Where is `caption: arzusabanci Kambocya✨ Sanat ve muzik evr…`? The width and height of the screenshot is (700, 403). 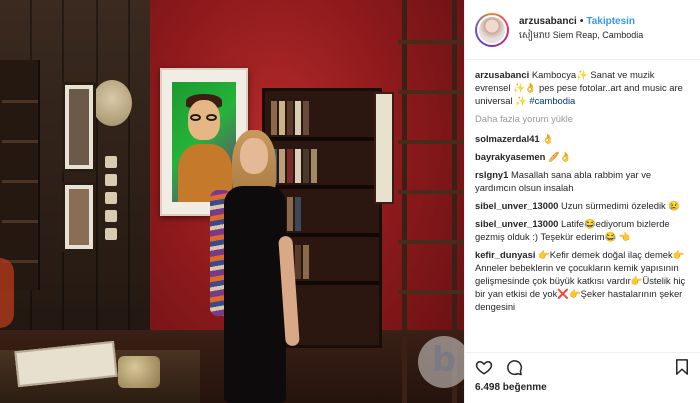
caption: arzusabanci Kambocya✨ Sanat ve muzik evr… is located at coordinates (583, 87).